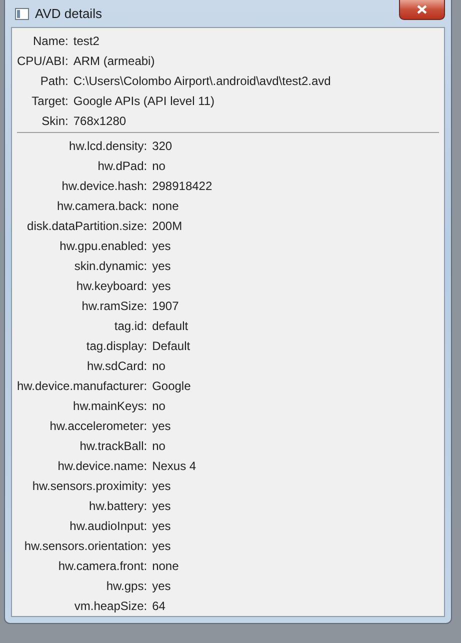 The width and height of the screenshot is (461, 643). What do you see at coordinates (108, 146) in the screenshot?
I see `property-label: hw.lcd.density:` at bounding box center [108, 146].